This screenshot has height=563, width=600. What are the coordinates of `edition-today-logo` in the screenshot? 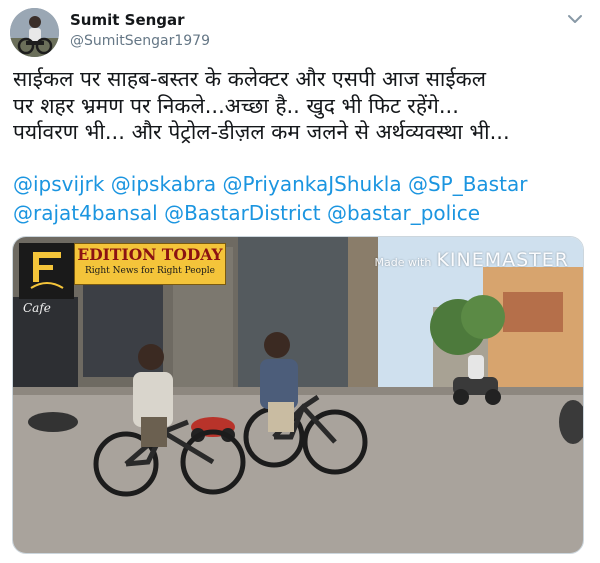 It's located at (46, 271).